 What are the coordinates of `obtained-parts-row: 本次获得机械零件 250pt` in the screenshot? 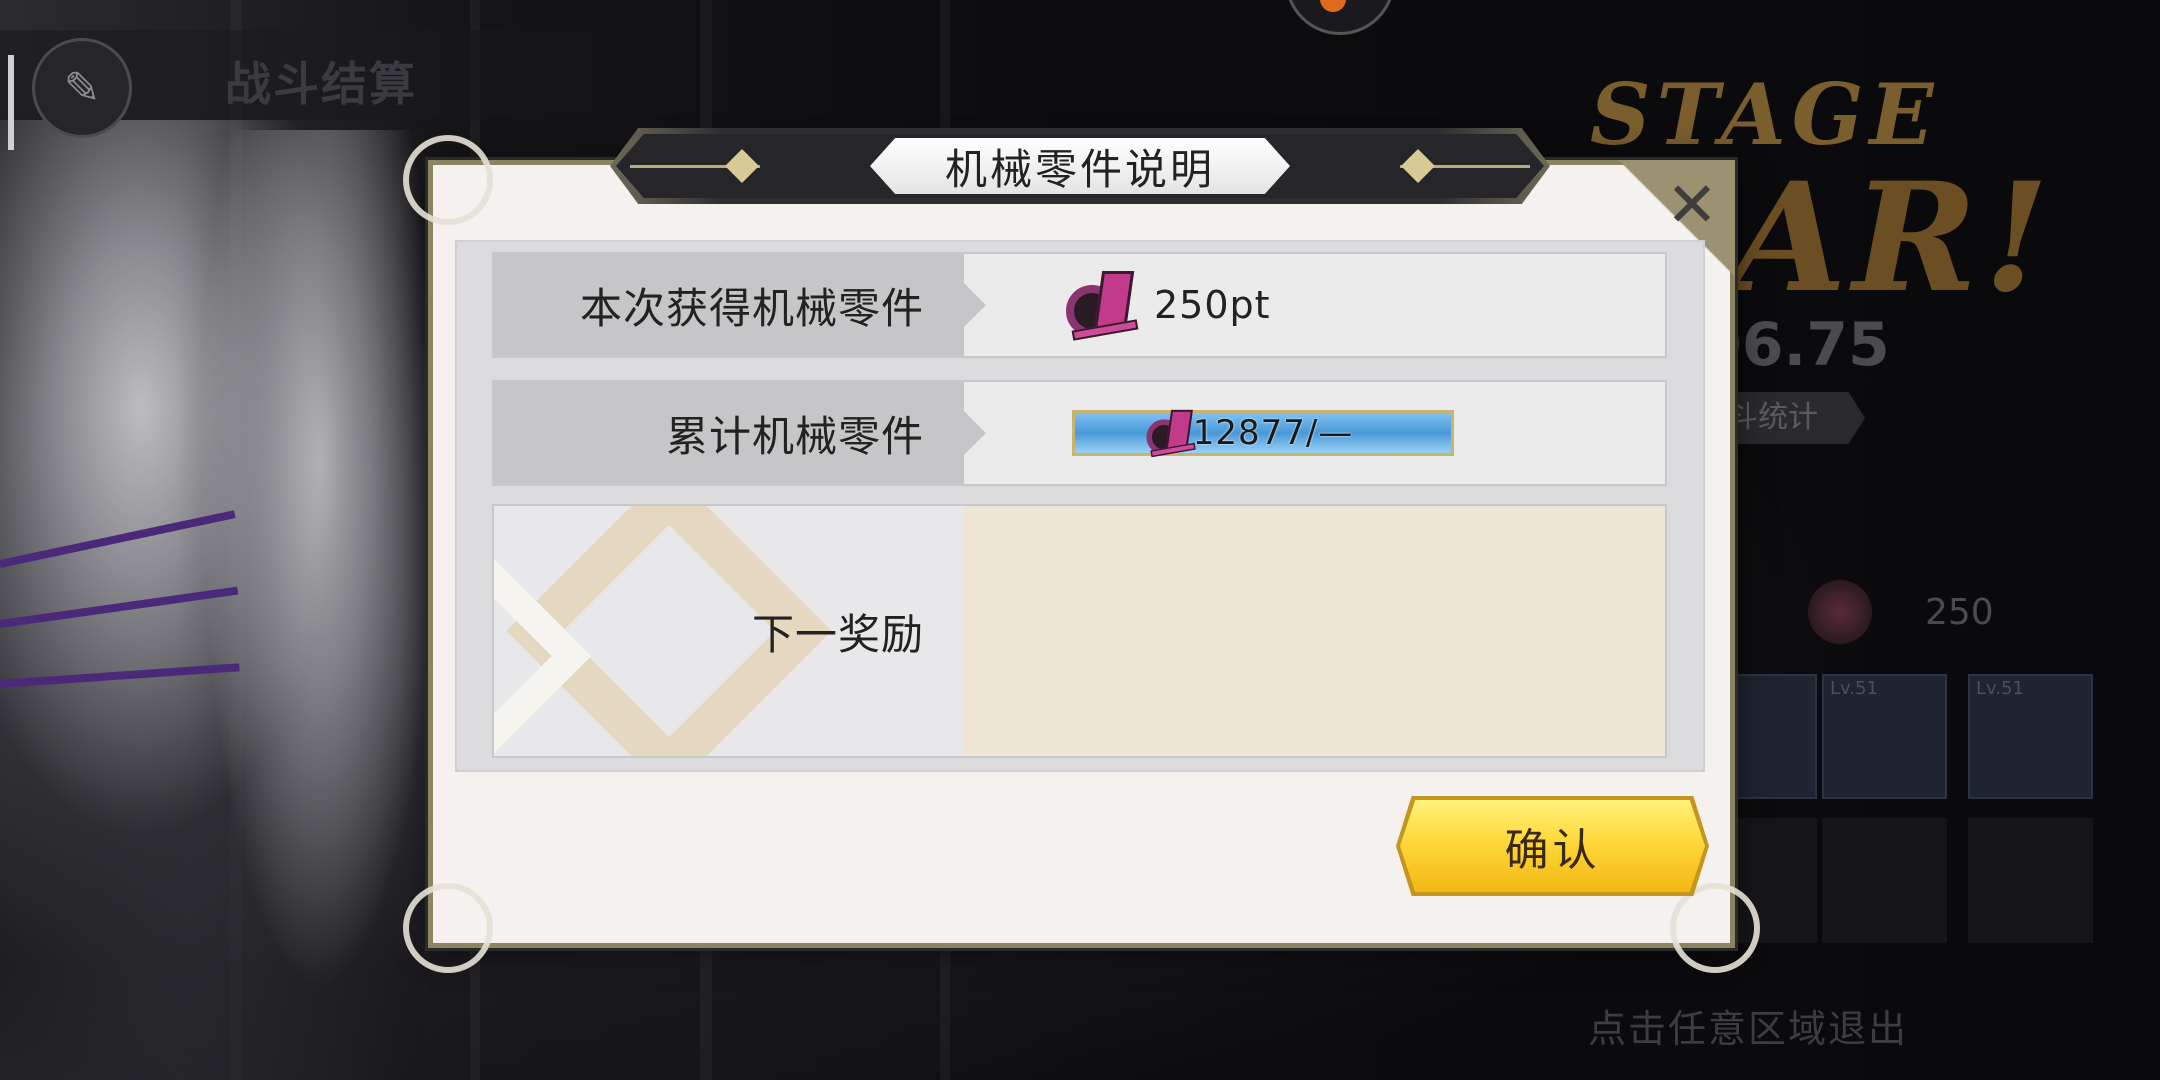 It's located at (1079, 305).